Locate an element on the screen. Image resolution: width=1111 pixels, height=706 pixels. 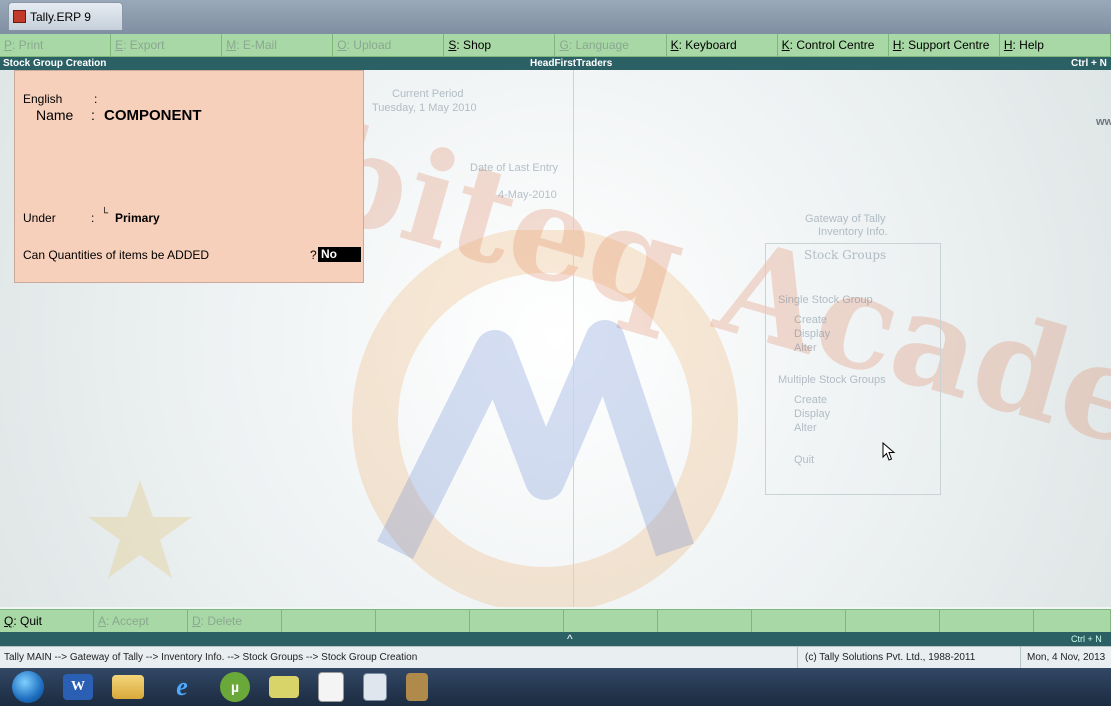
top-button-2: M: E-Mail is located at coordinates (278, 45).